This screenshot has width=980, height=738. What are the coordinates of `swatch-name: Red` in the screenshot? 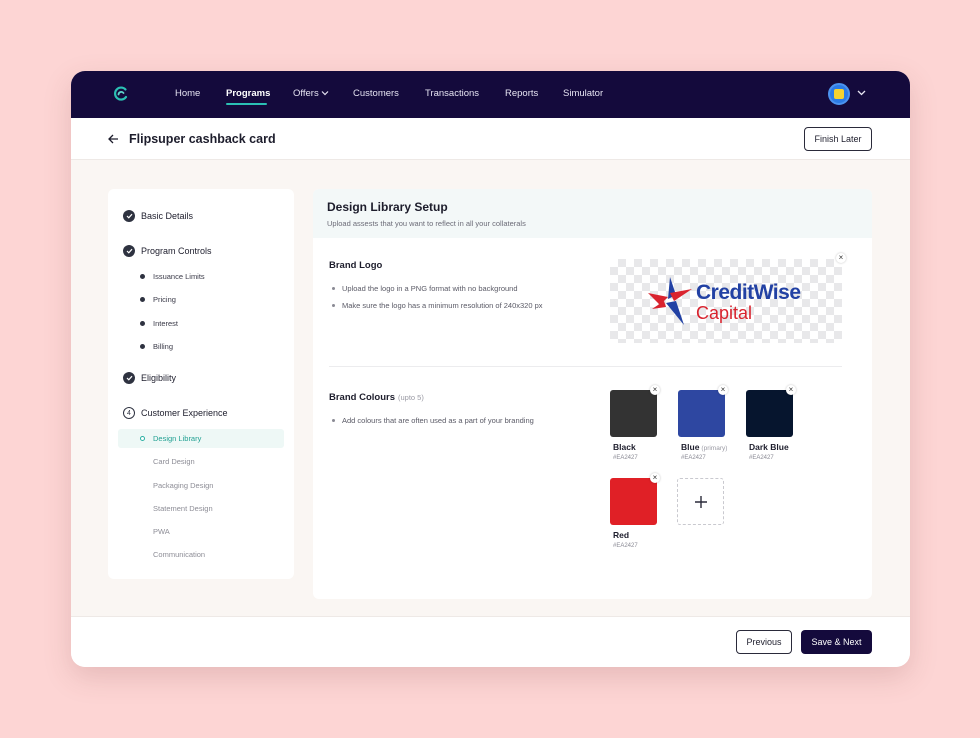 It's located at (621, 535).